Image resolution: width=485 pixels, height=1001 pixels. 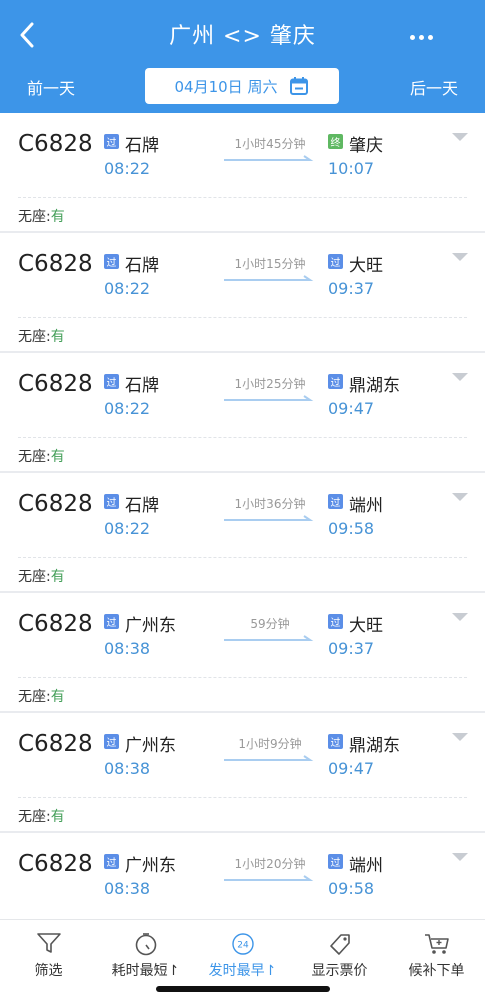 What do you see at coordinates (242, 653) in the screenshot?
I see `train-card: C6828 过广州东 08:38 59分钟过大旺 09:37 无座:有` at bounding box center [242, 653].